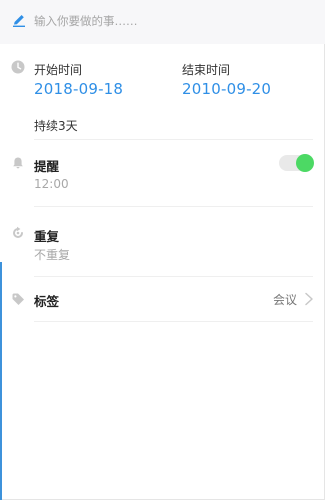  I want to click on tags-label: 标签, so click(47, 301).